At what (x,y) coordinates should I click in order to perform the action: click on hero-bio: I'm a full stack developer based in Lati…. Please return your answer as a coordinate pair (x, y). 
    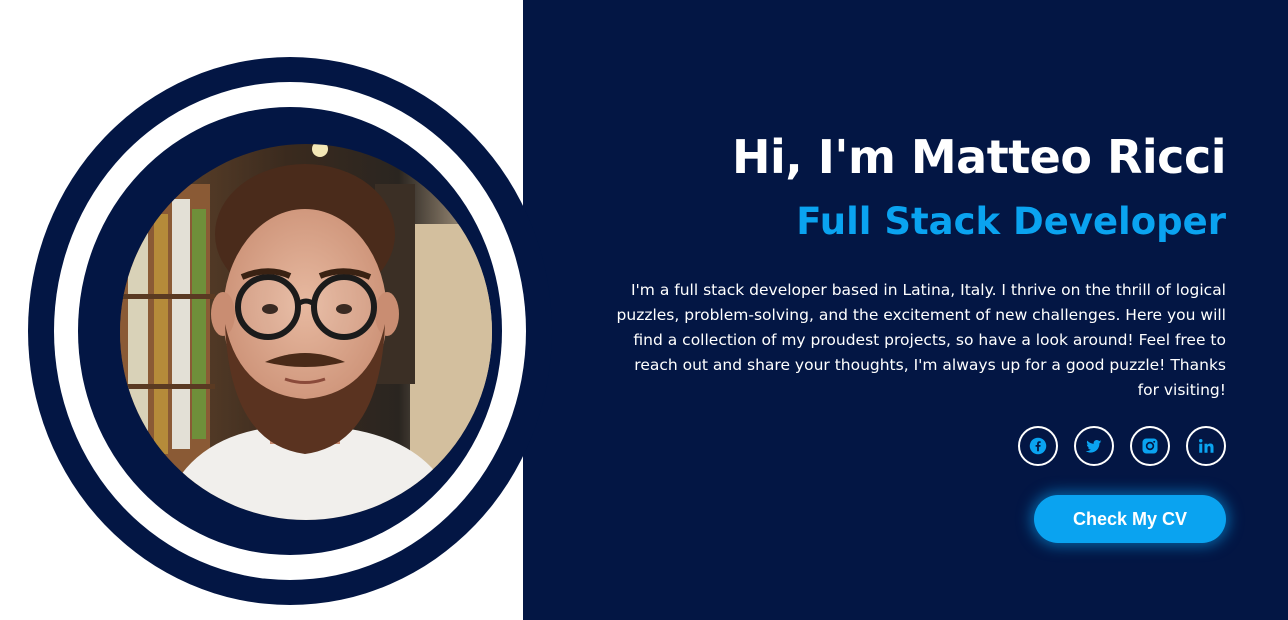
    Looking at the image, I should click on (921, 340).